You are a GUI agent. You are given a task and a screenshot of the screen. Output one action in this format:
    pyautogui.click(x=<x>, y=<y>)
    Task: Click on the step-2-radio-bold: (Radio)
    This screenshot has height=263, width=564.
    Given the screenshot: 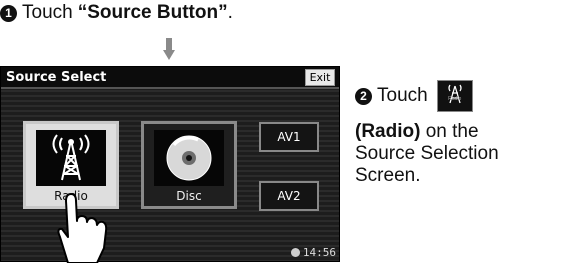 What is the action you would take?
    pyautogui.click(x=388, y=131)
    